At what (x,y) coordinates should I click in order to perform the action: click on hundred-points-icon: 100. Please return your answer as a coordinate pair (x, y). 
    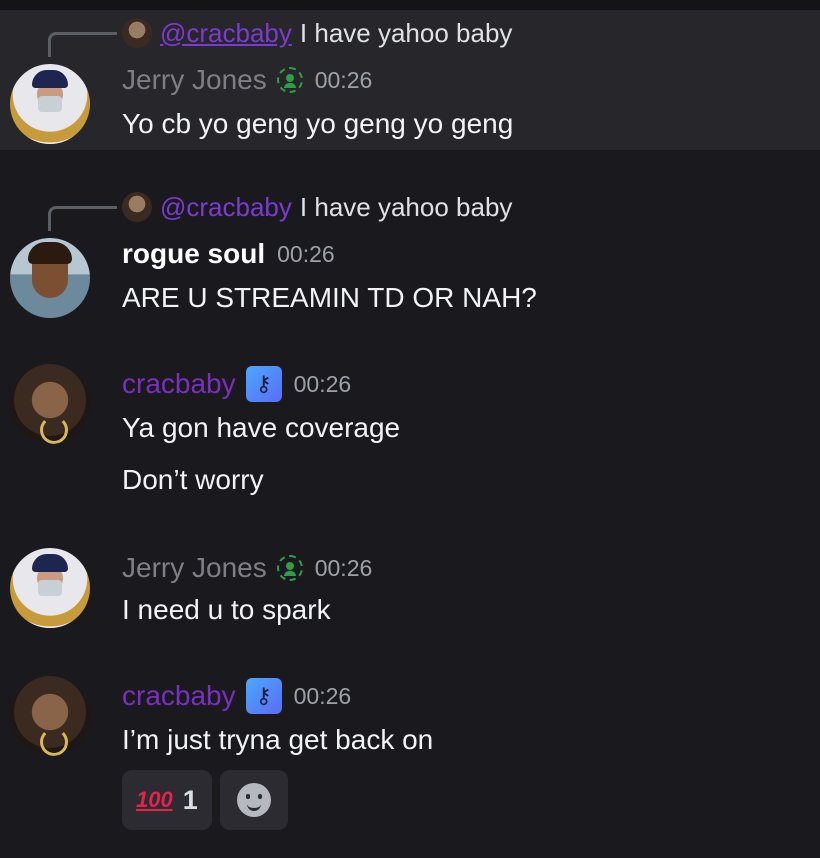
    Looking at the image, I should click on (154, 799).